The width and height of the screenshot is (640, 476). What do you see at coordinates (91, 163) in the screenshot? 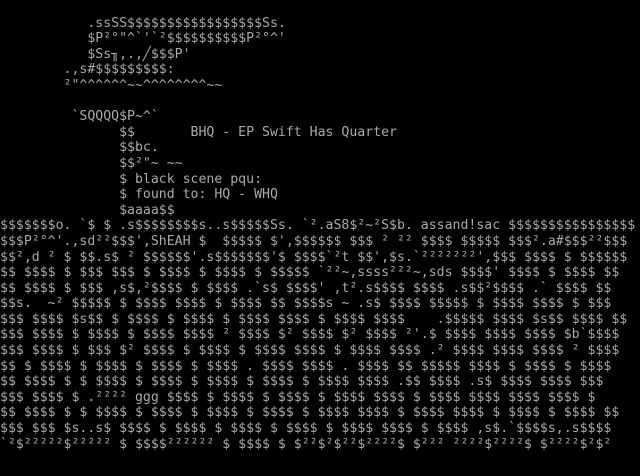
I see `terminal-line: $$²"~ ~~` at bounding box center [91, 163].